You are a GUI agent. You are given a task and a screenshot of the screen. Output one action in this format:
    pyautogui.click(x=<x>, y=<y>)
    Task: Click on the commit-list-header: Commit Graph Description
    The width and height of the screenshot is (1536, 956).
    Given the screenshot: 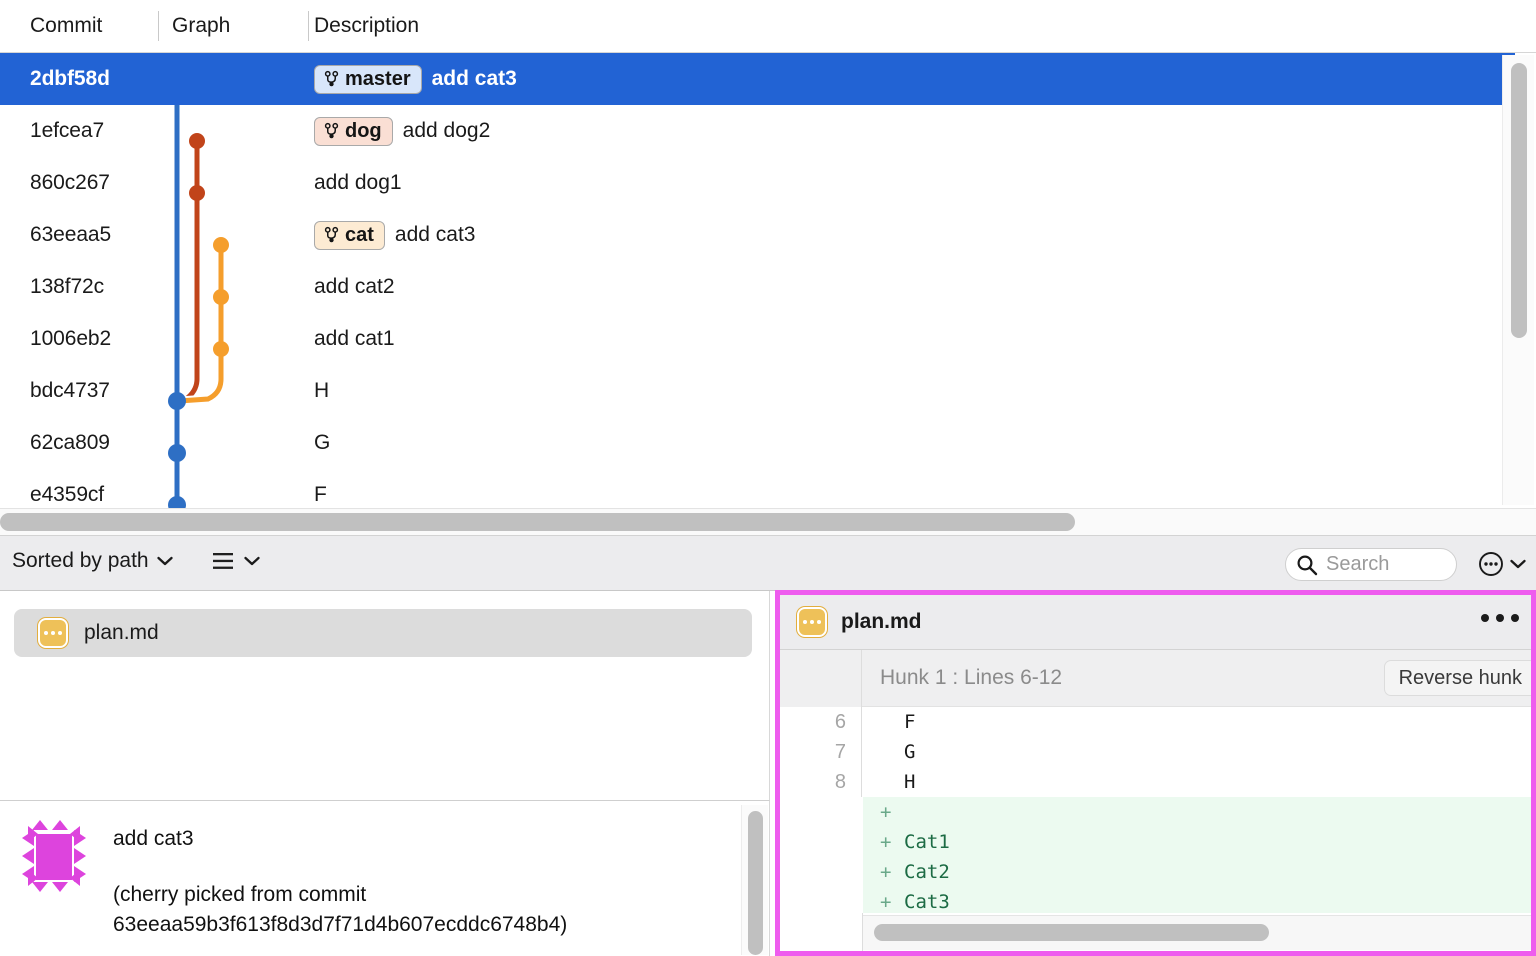 What is the action you would take?
    pyautogui.click(x=768, y=26)
    